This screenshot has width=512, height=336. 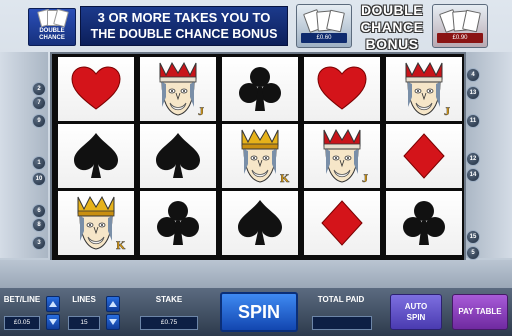 What do you see at coordinates (473, 175) in the screenshot?
I see `payline-marker-right-14: 14` at bounding box center [473, 175].